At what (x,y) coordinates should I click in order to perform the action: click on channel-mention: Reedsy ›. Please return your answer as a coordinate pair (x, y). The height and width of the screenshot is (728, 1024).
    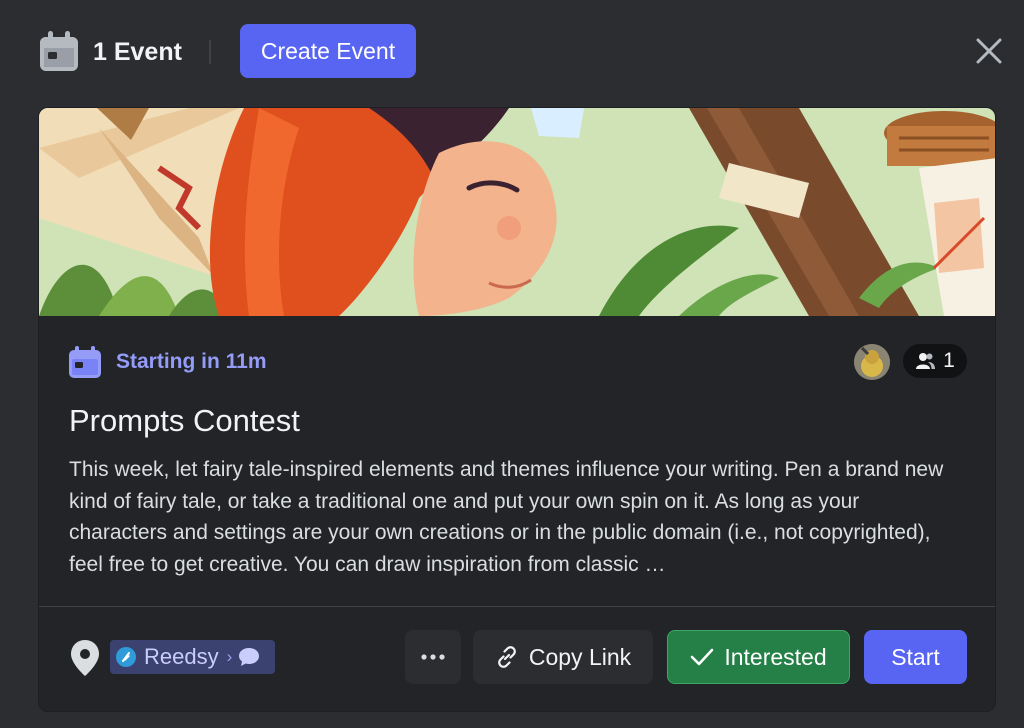
    Looking at the image, I should click on (192, 657).